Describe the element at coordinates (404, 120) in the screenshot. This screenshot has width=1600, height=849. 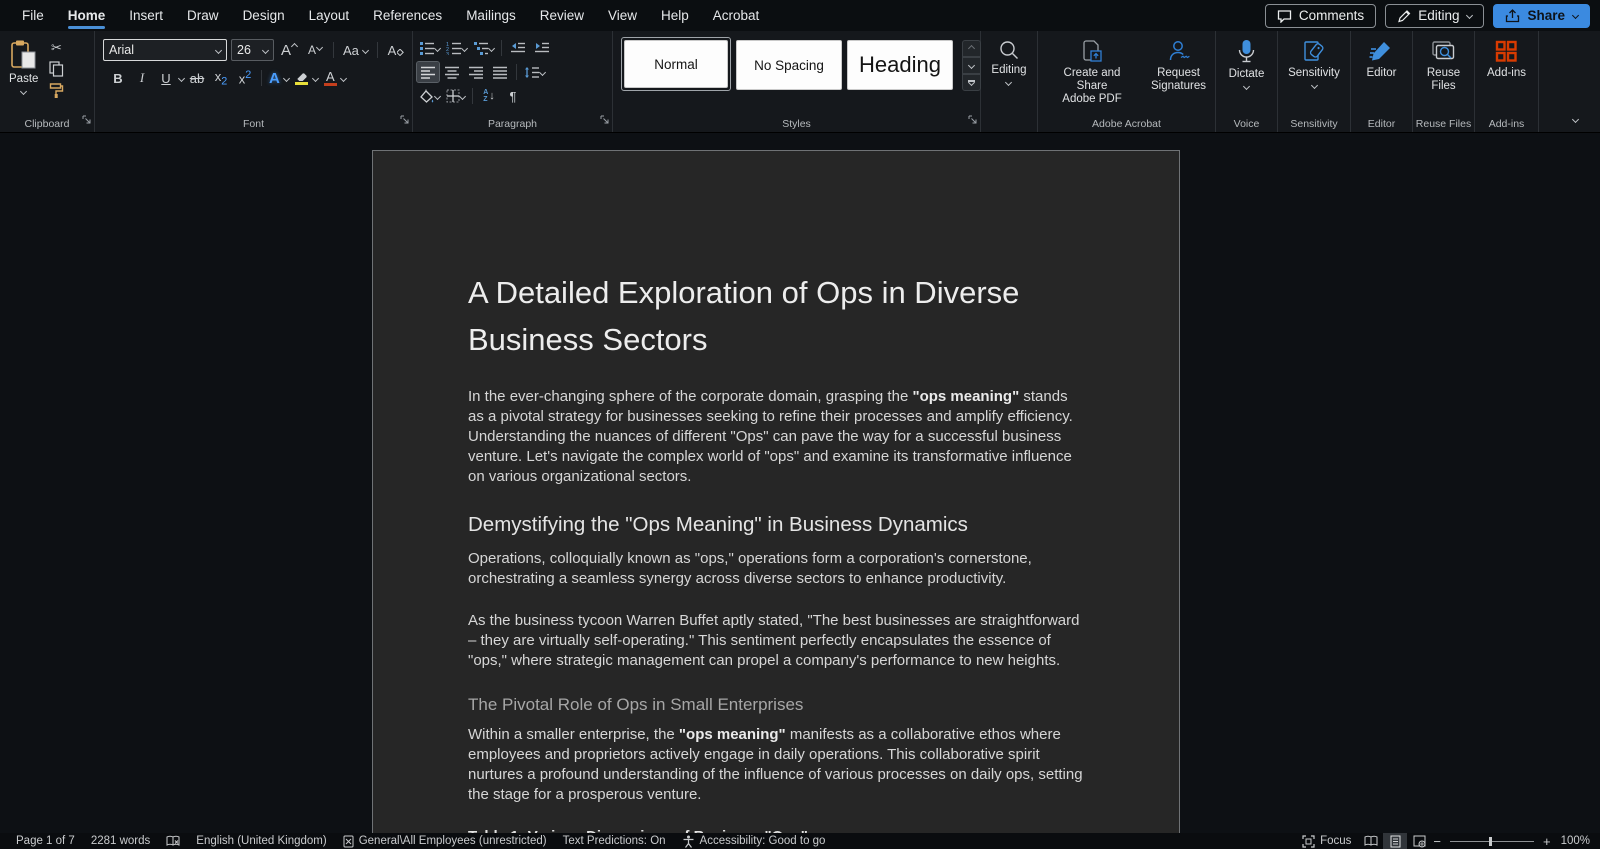
I see `font-dialog-launcher` at that location.